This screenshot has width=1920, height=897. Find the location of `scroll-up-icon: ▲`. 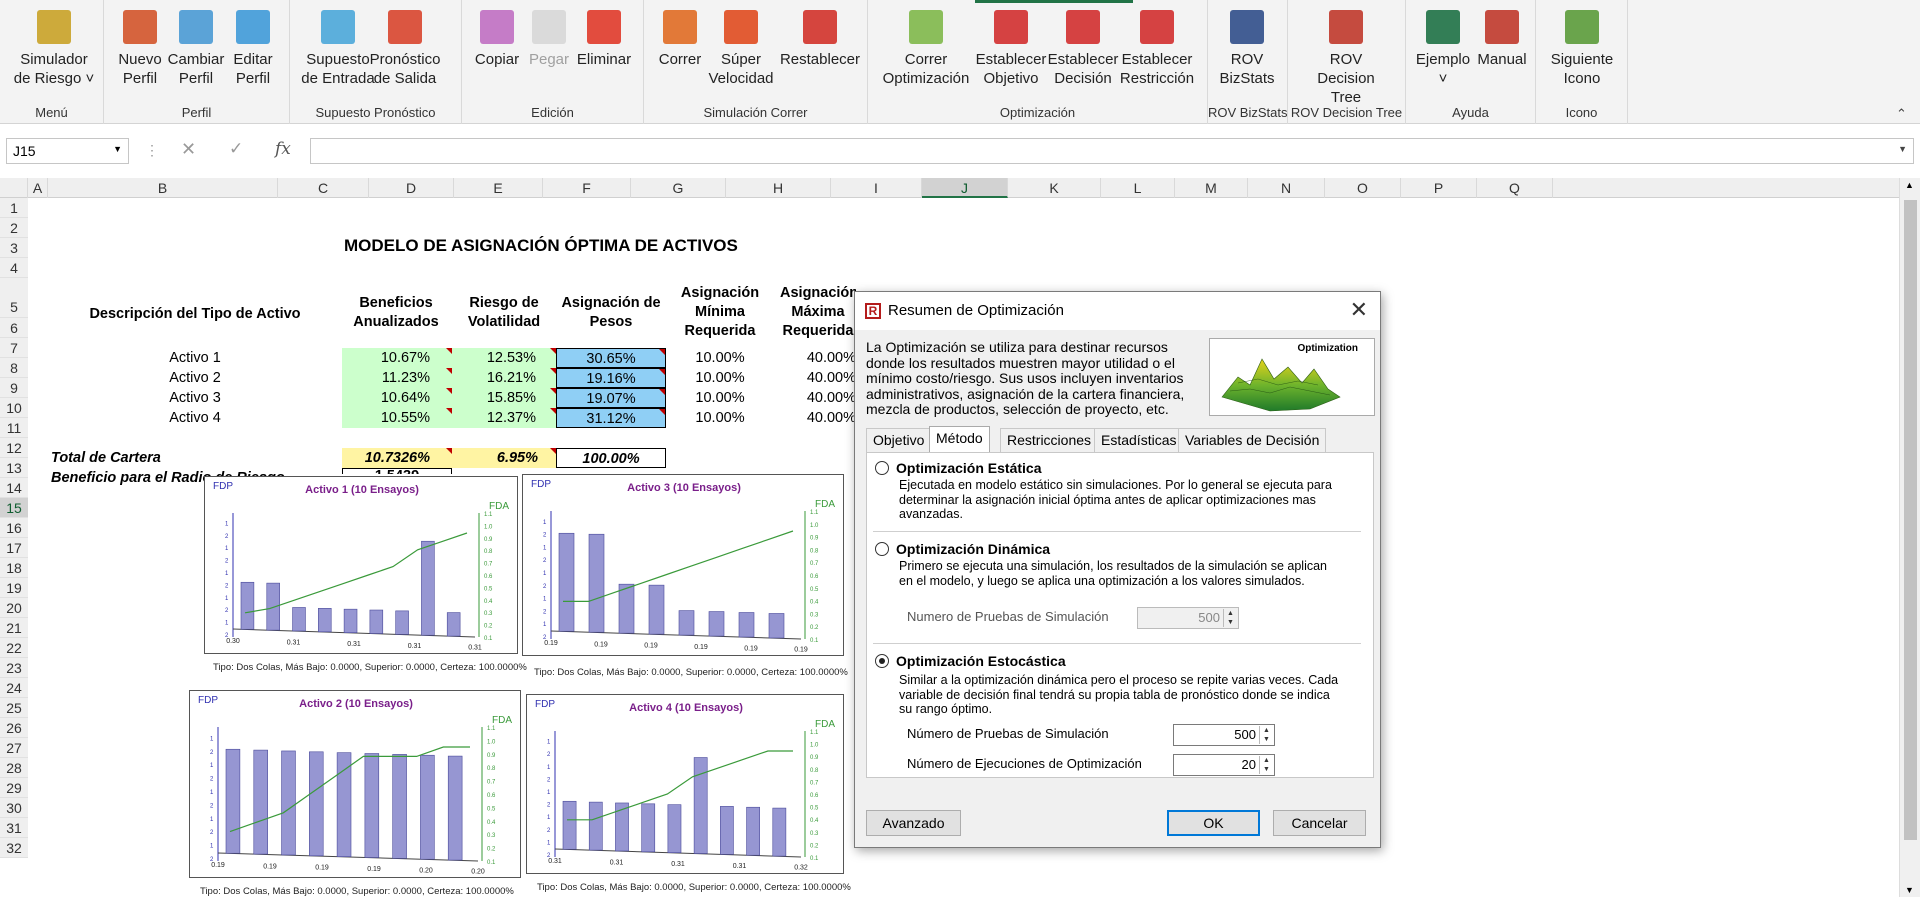

scroll-up-icon: ▲ is located at coordinates (1909, 185).